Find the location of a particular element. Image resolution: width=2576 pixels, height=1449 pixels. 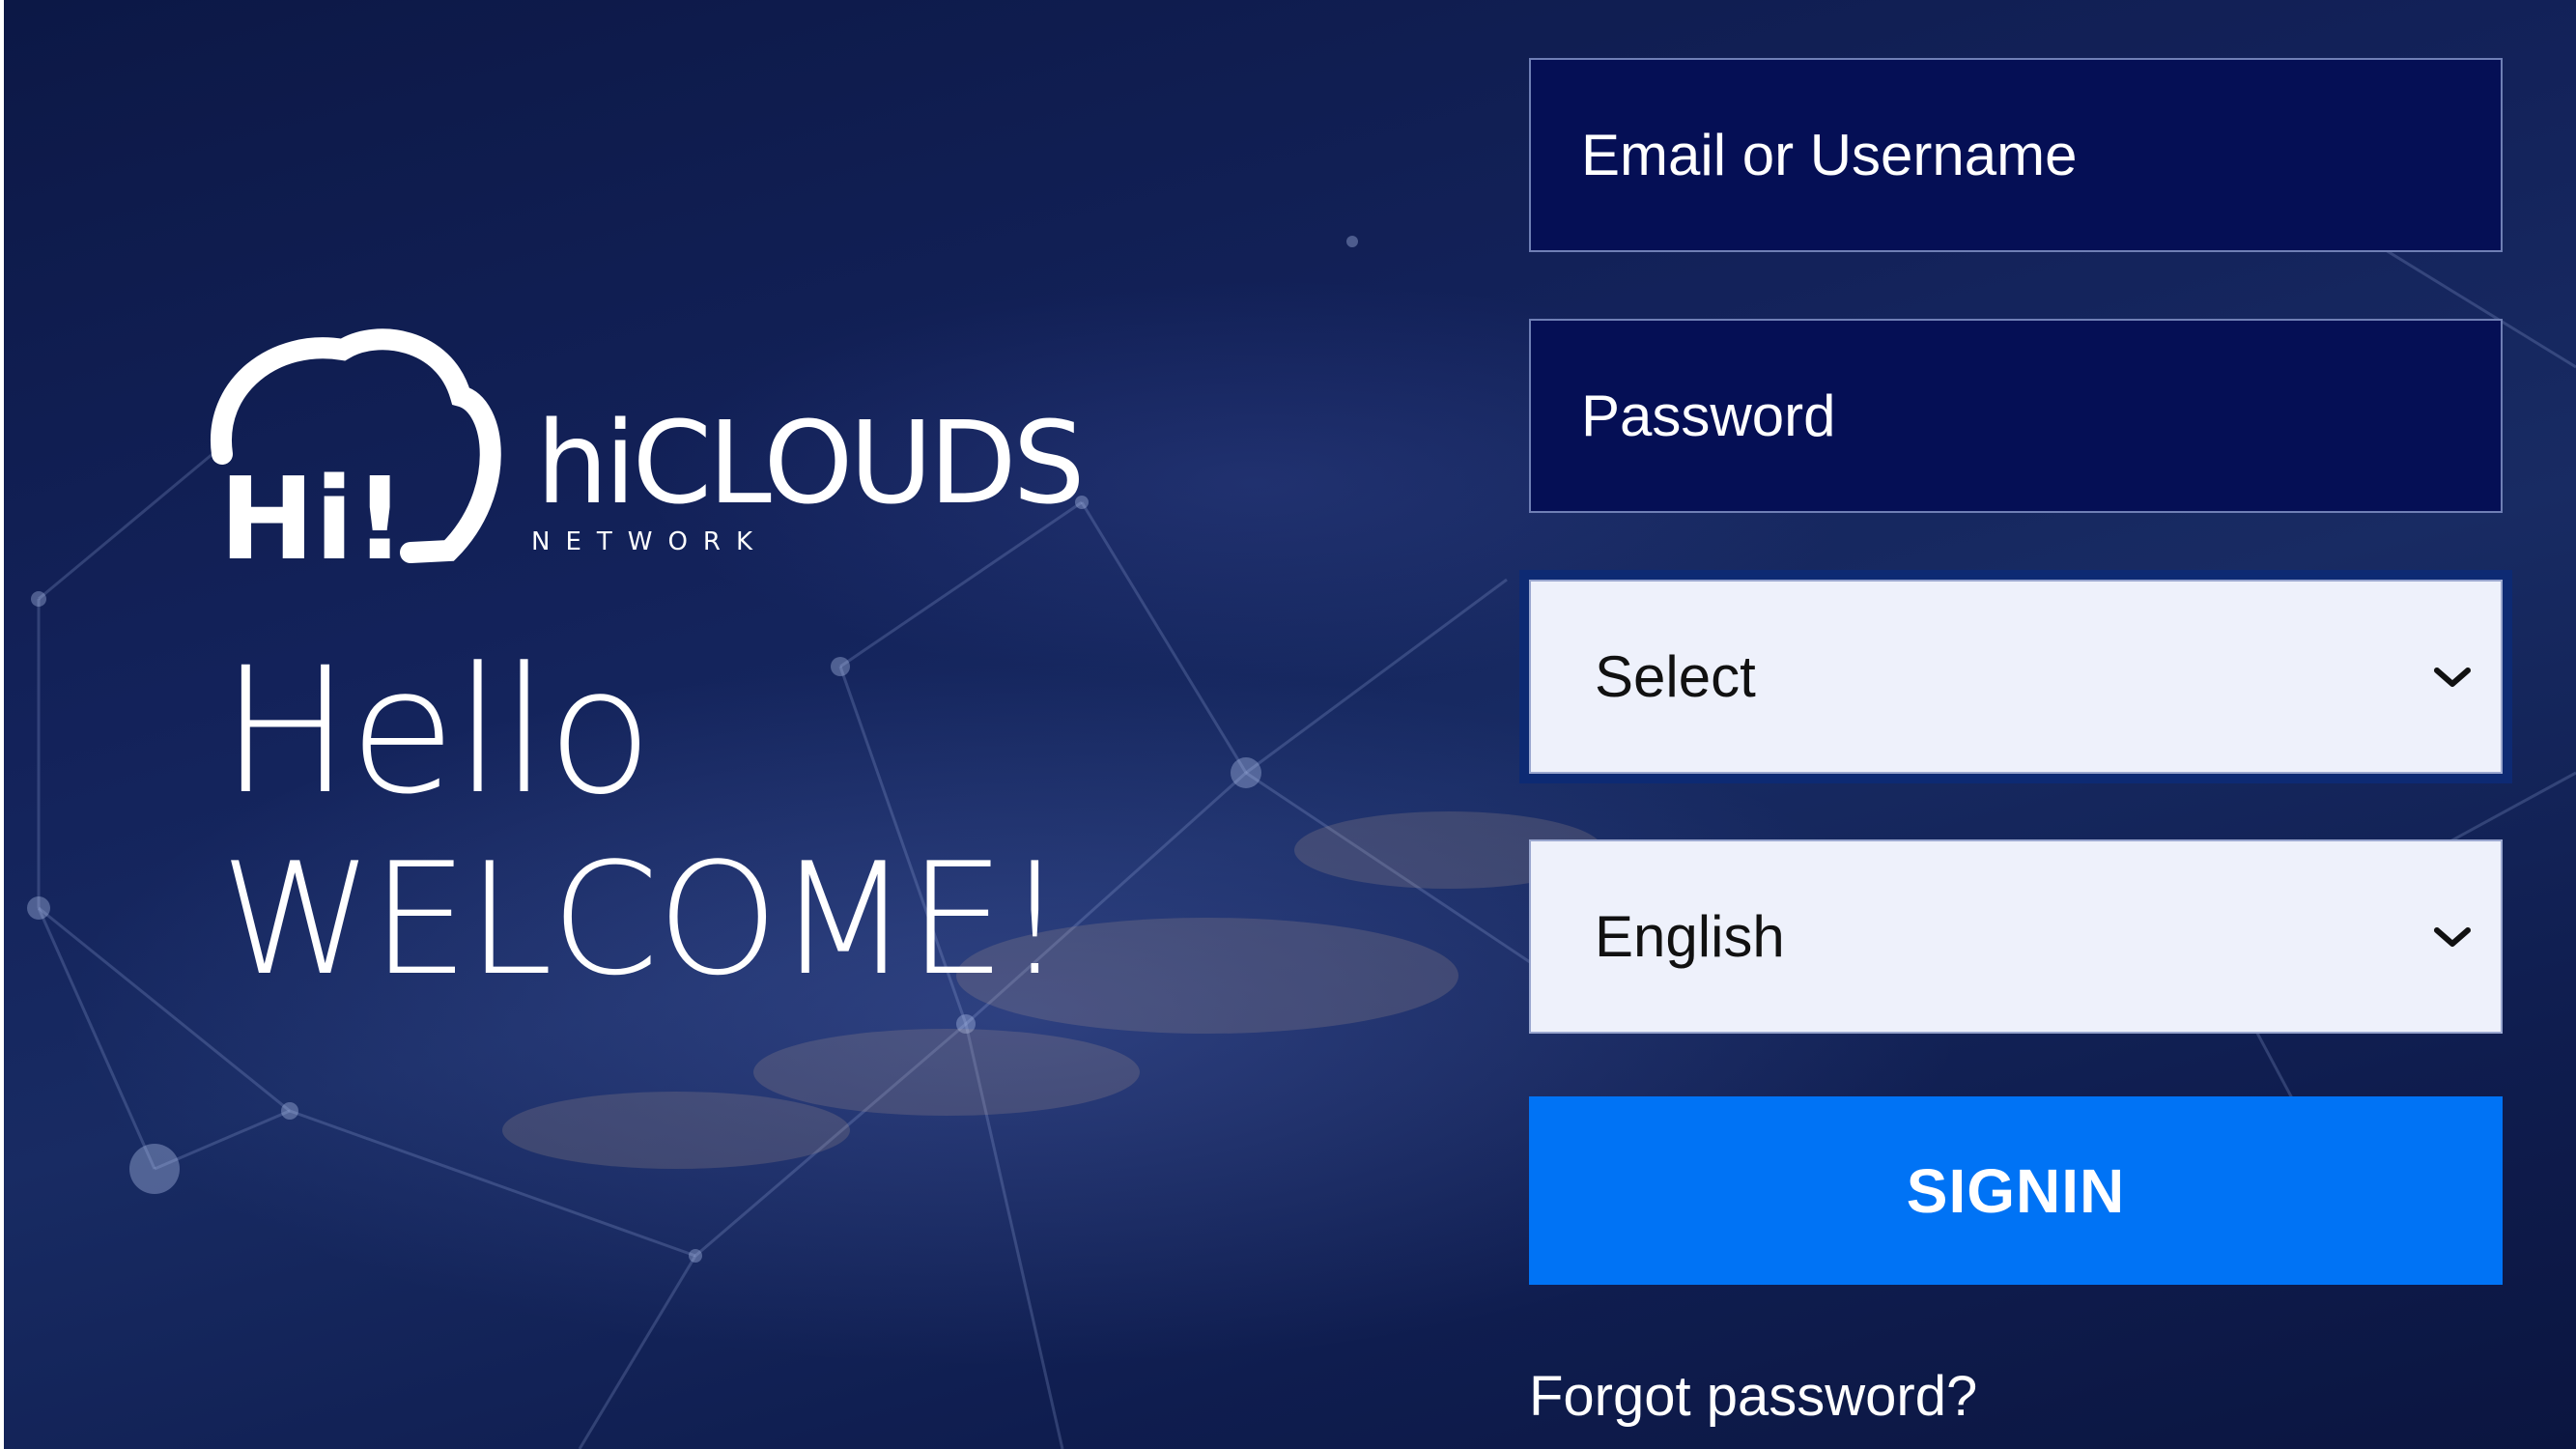

brand-subtitle: NETWORK is located at coordinates (650, 541).